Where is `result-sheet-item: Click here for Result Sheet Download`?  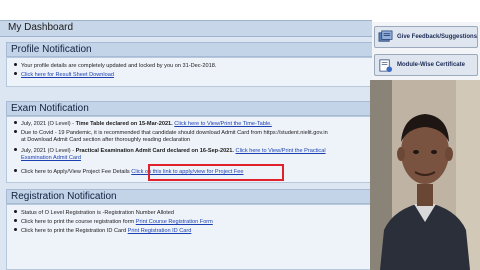
result-sheet-item: Click here for Result Sheet Download is located at coordinates (64, 75).